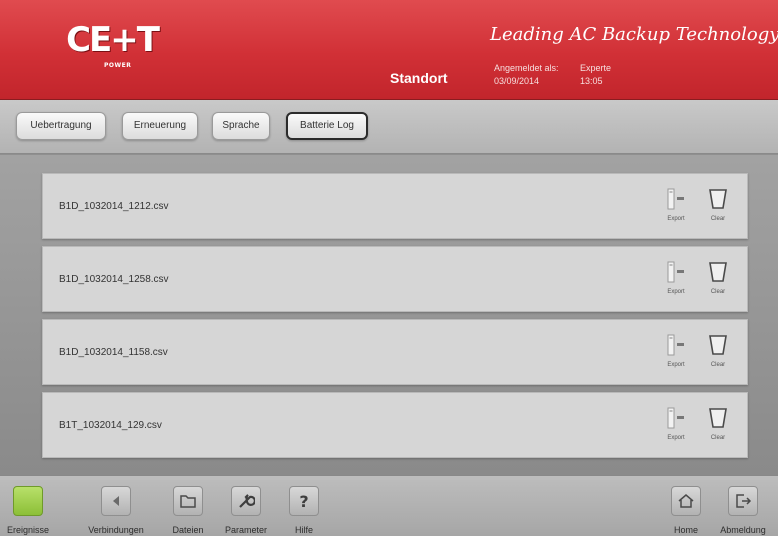 This screenshot has height=536, width=778. Describe the element at coordinates (116, 530) in the screenshot. I see `nav-label: Verbindungen` at that location.